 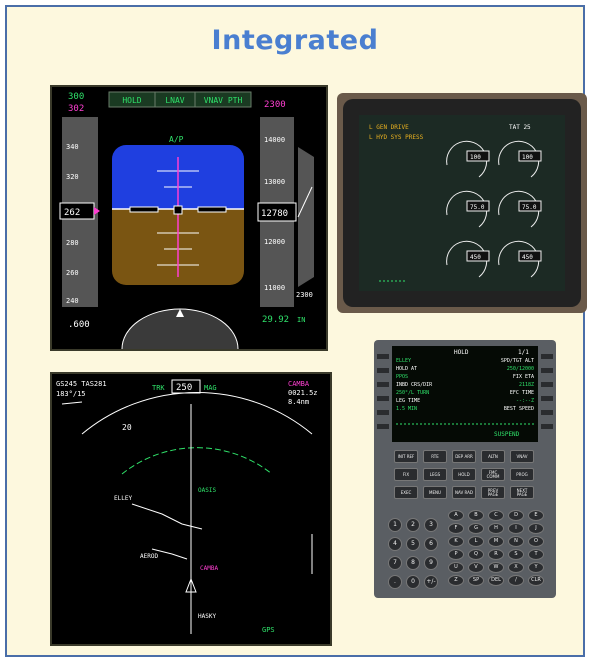 What do you see at coordinates (476, 528) in the screenshot?
I see `cdu-key: G` at bounding box center [476, 528].